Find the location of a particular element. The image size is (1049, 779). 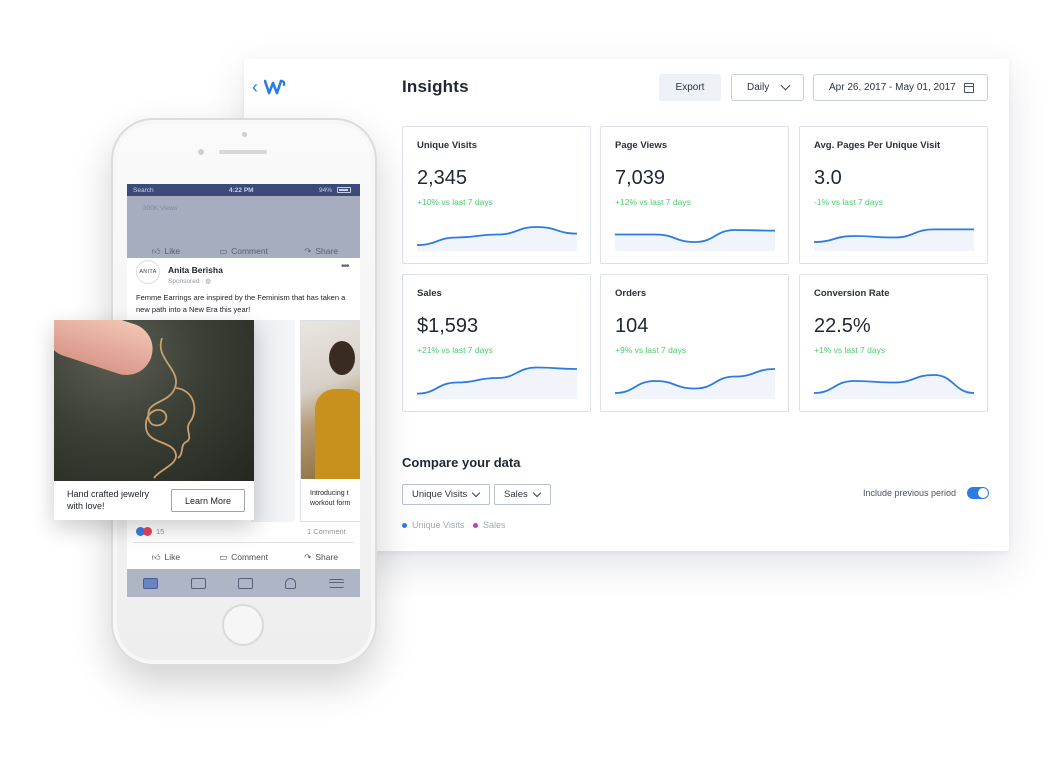

carousel-photo is located at coordinates (330, 400).